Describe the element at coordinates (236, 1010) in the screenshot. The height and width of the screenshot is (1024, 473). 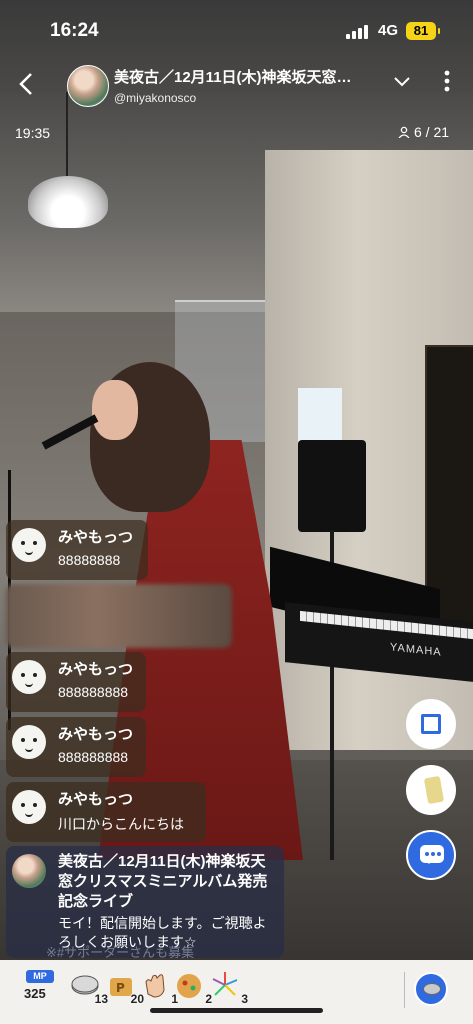
I see `home-indicator` at that location.